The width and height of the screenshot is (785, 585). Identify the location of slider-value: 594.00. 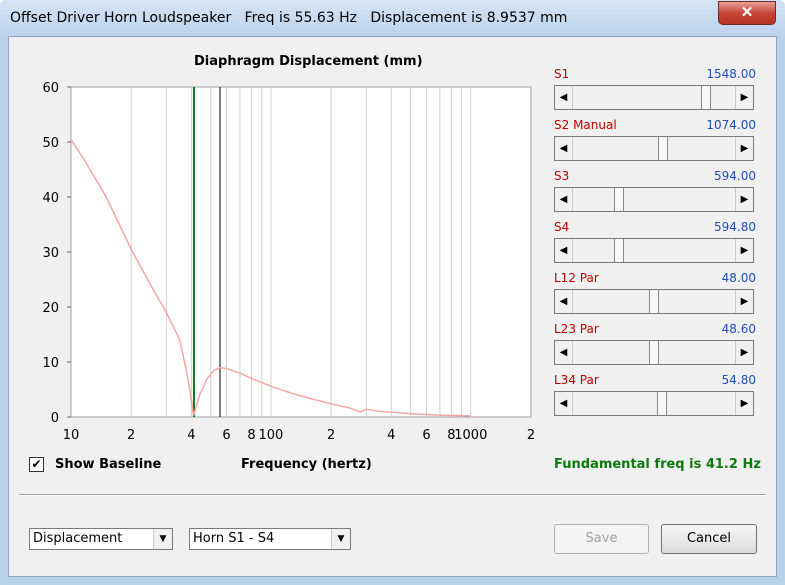
(735, 176).